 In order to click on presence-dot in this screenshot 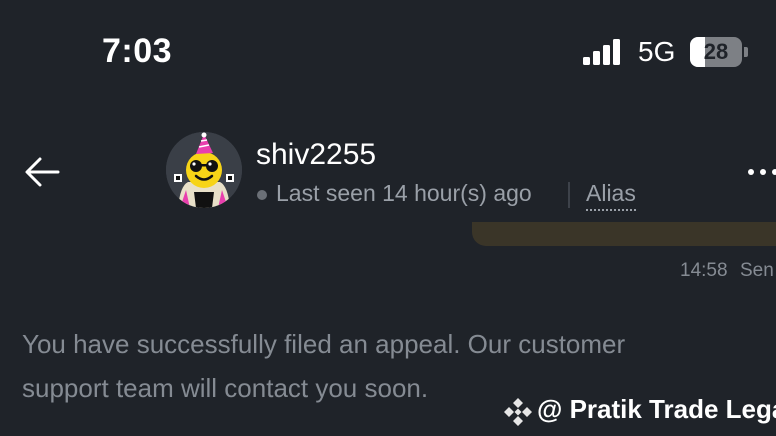, I will do `click(262, 195)`.